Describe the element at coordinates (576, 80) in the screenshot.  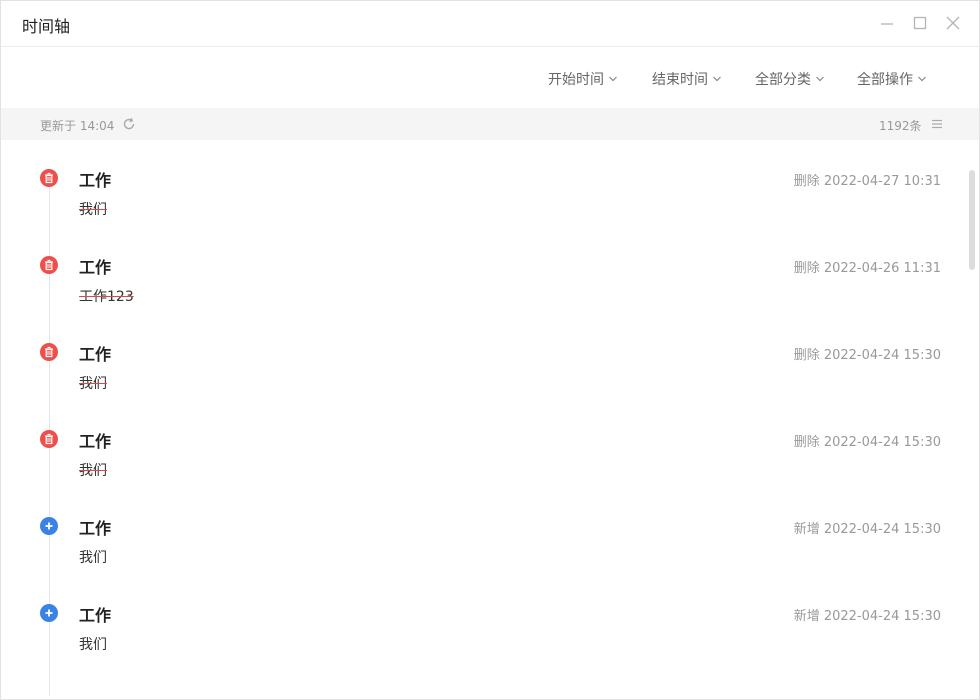
I see `filter-label: 开始时间` at that location.